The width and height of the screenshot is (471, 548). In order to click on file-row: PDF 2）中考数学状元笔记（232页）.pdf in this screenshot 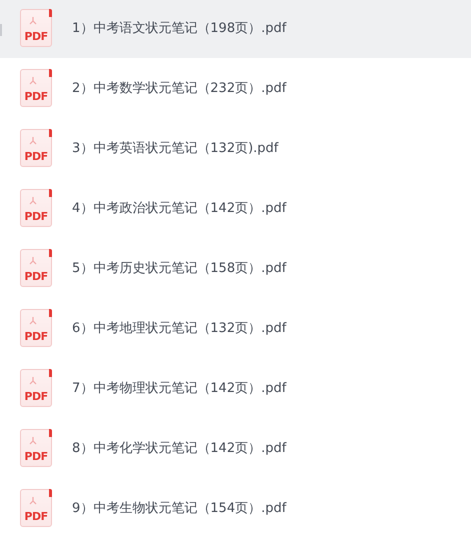, I will do `click(235, 88)`.